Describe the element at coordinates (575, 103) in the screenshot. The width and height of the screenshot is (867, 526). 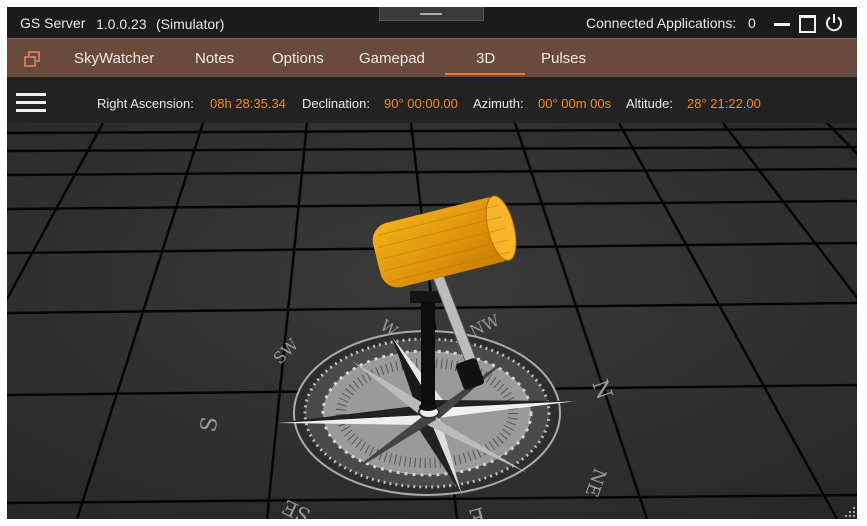
I see `az-value: 00° 00m 00s` at that location.